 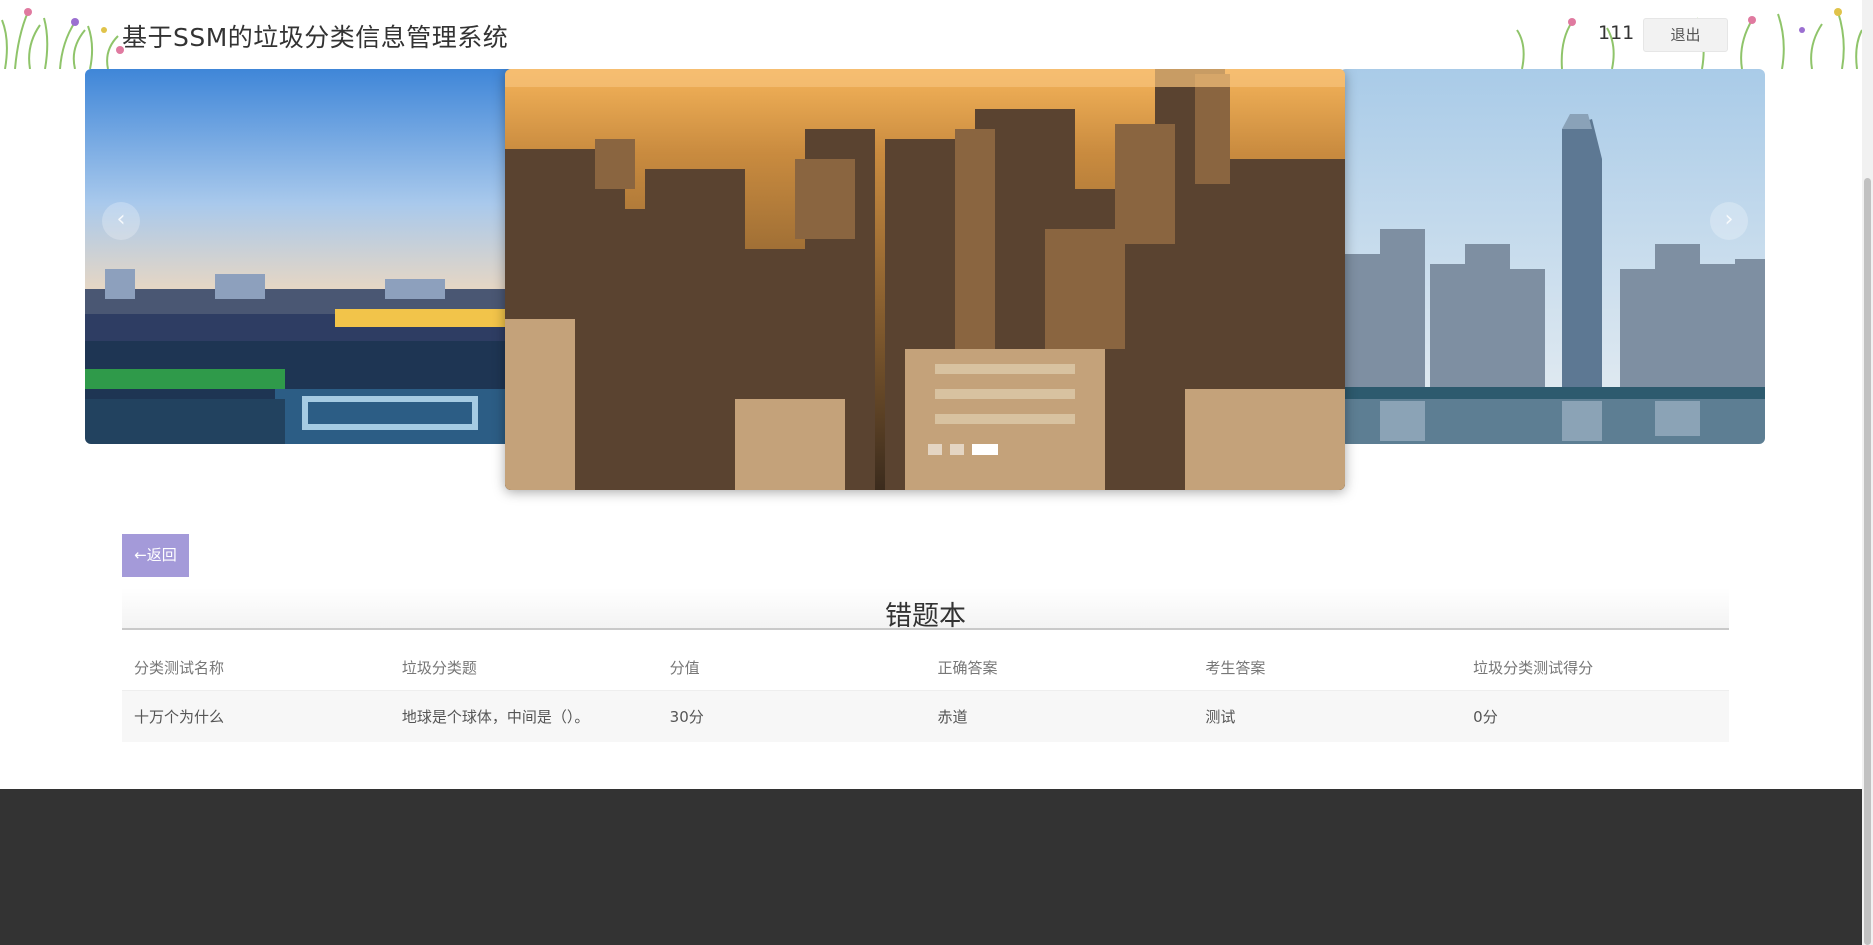 I want to click on table-cell: 0分, so click(x=1595, y=715).